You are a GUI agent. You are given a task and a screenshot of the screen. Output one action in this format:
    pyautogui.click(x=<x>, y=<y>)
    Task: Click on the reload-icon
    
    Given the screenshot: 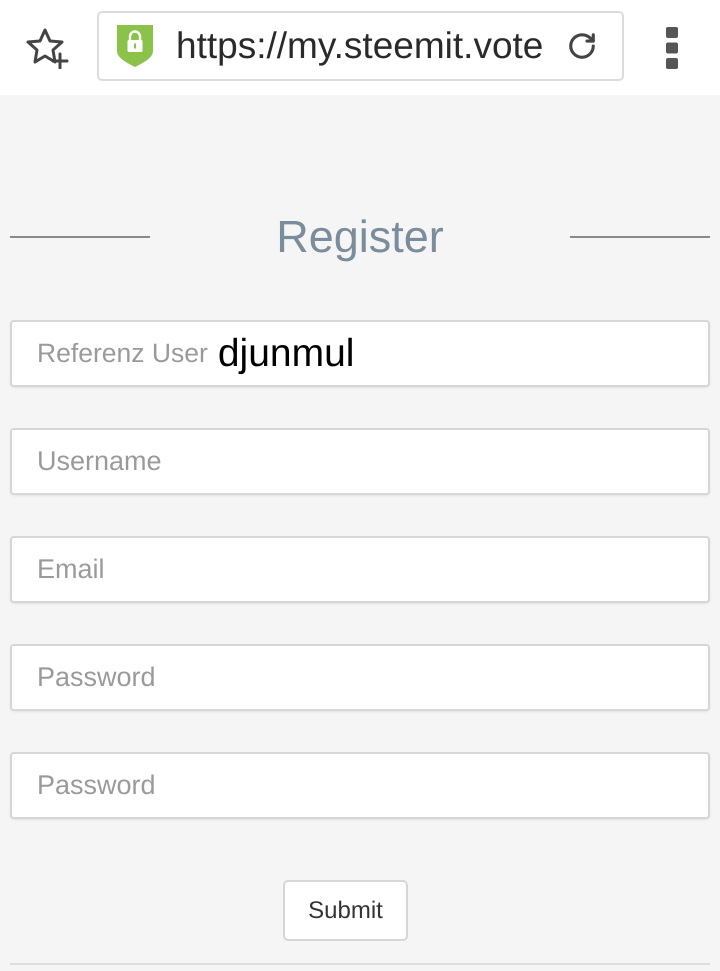 What is the action you would take?
    pyautogui.click(x=582, y=45)
    